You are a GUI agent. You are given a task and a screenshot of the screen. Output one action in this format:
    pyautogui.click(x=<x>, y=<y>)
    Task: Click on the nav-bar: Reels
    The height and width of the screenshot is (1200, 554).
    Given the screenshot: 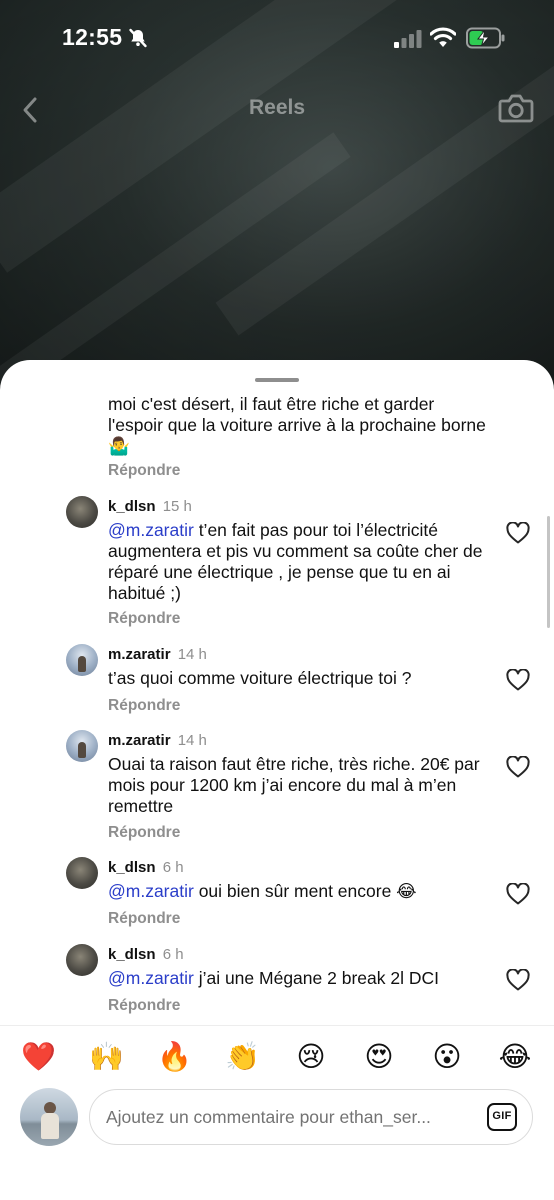 What is the action you would take?
    pyautogui.click(x=277, y=110)
    